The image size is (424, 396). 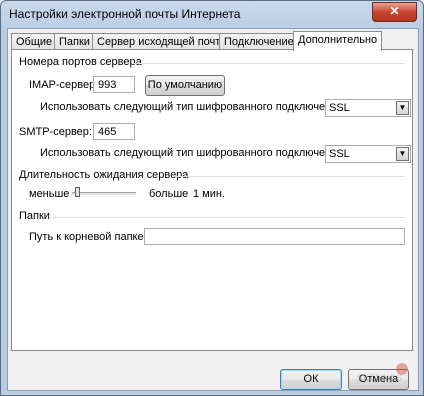 I want to click on timeout-slider-track, so click(x=104, y=194).